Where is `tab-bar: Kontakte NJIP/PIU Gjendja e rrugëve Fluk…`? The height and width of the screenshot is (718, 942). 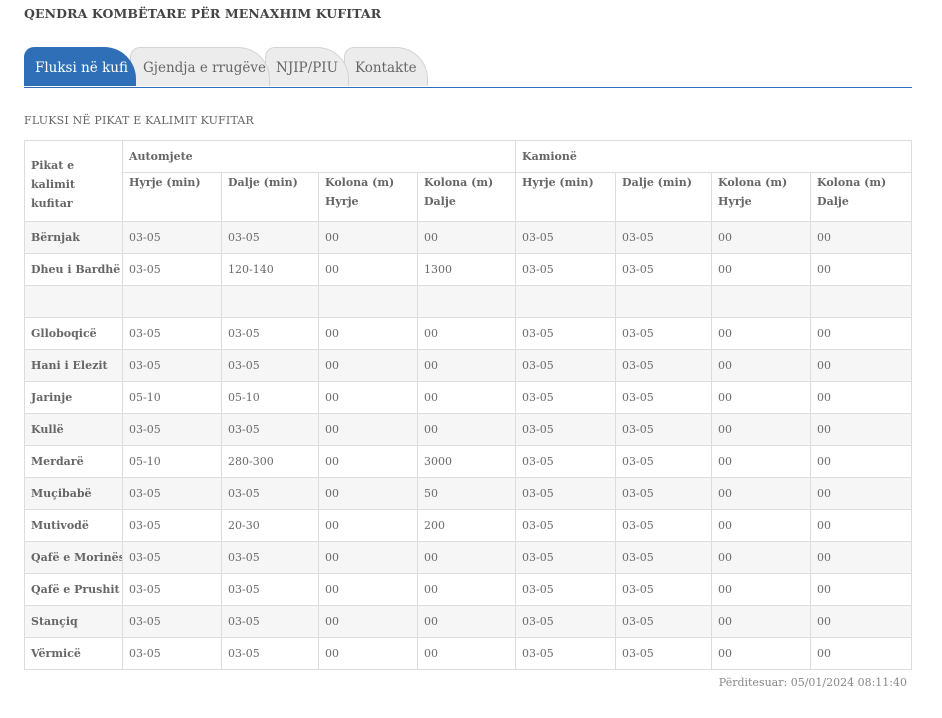
tab-bar: Kontakte NJIP/PIU Gjendja e rrugëve Fluk… is located at coordinates (468, 67).